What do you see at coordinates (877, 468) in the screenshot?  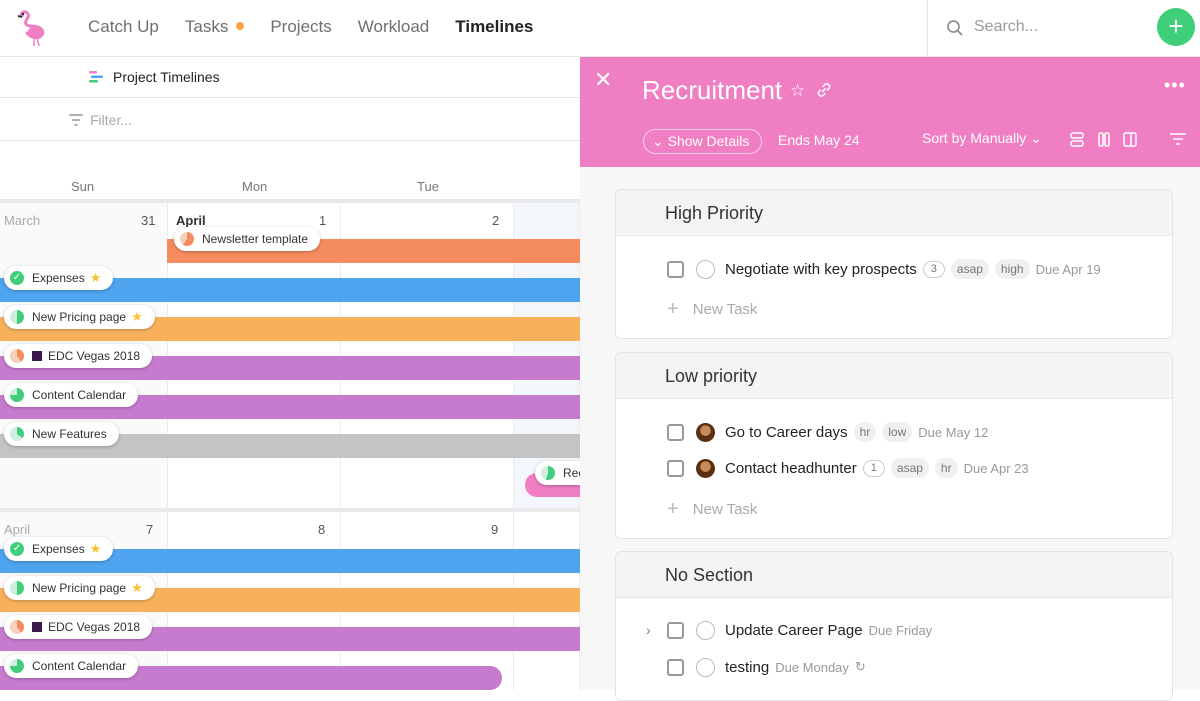 I see `task-content: Contact headhunter 1 asap hr Due Apr 23` at bounding box center [877, 468].